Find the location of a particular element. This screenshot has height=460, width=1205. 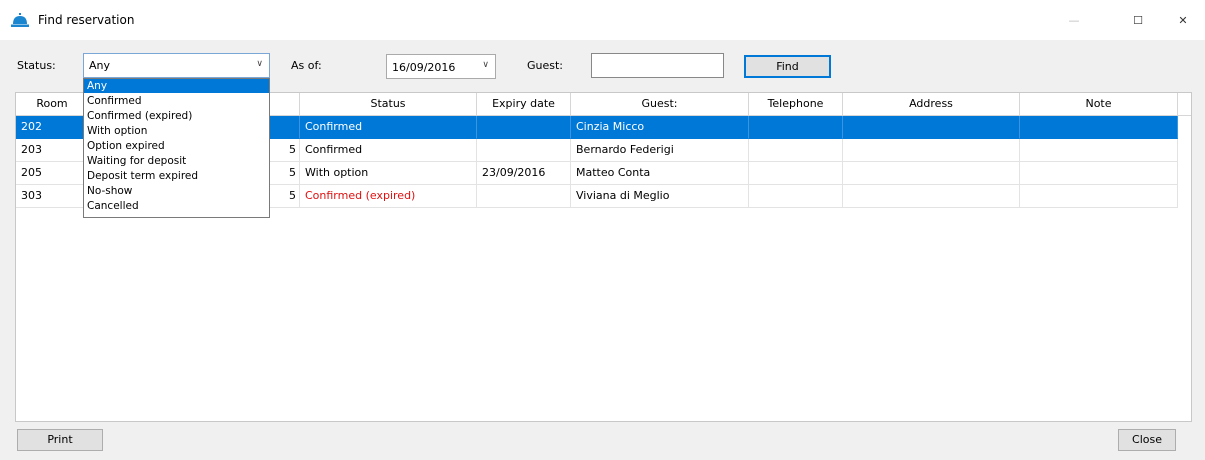

guest-input is located at coordinates (657, 65).